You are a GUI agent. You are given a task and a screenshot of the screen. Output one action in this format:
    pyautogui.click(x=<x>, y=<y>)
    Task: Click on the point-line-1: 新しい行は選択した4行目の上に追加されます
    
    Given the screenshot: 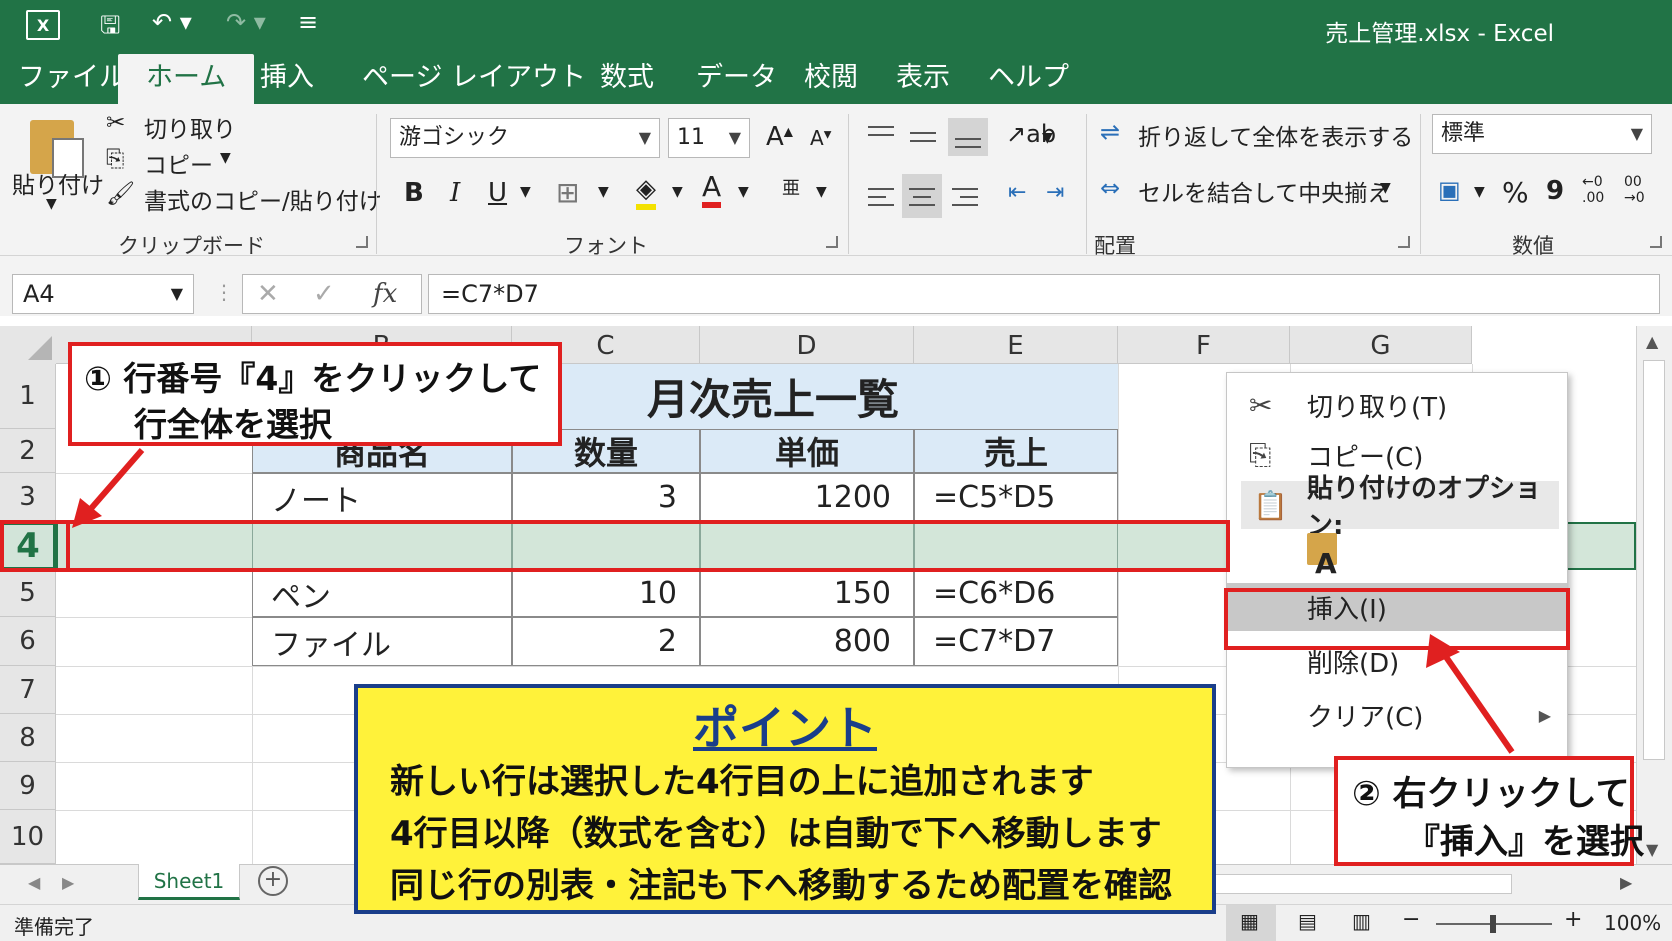 What is the action you would take?
    pyautogui.click(x=742, y=782)
    